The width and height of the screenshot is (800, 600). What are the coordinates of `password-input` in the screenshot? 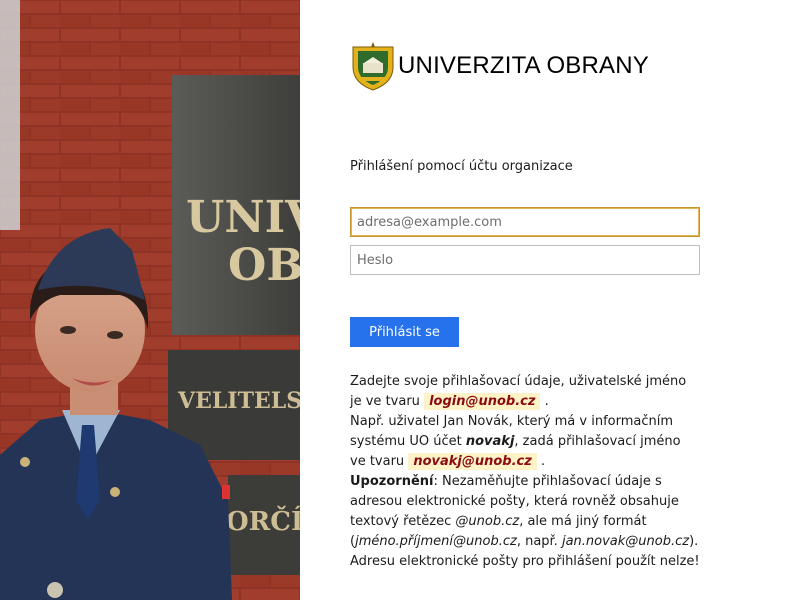 It's located at (525, 260).